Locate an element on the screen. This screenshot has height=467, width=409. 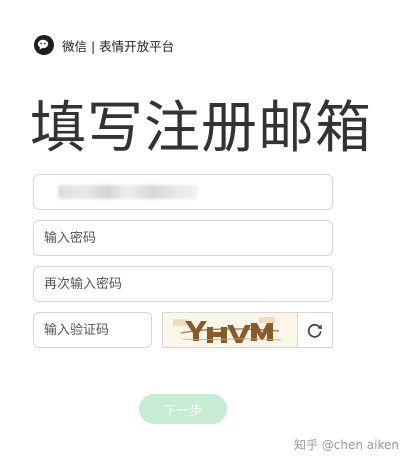
watermark: 知乎 @chen aiken is located at coordinates (346, 445).